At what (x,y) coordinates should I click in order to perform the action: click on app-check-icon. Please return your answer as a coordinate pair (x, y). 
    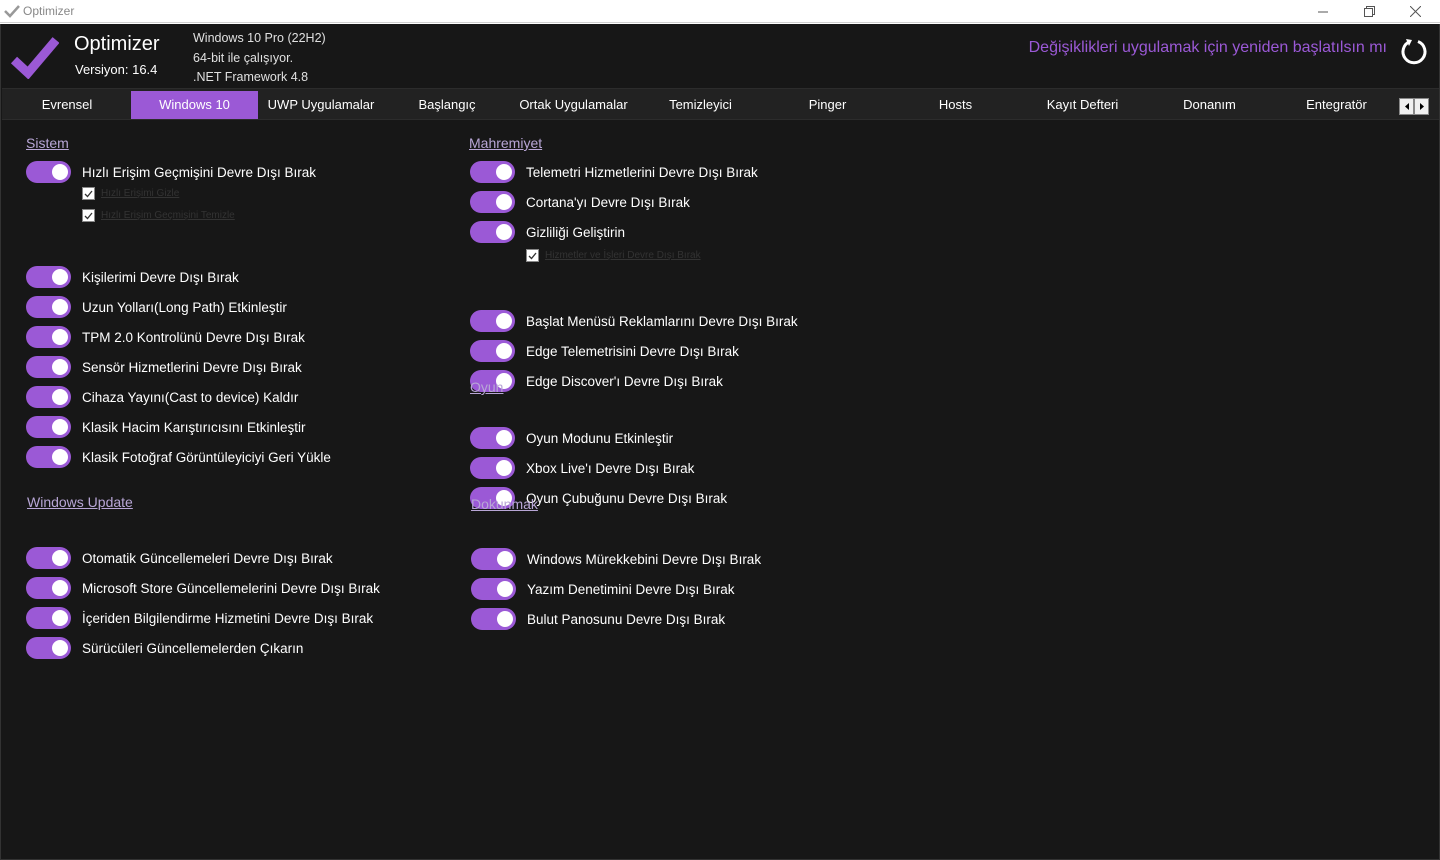
    Looking at the image, I should click on (12, 11).